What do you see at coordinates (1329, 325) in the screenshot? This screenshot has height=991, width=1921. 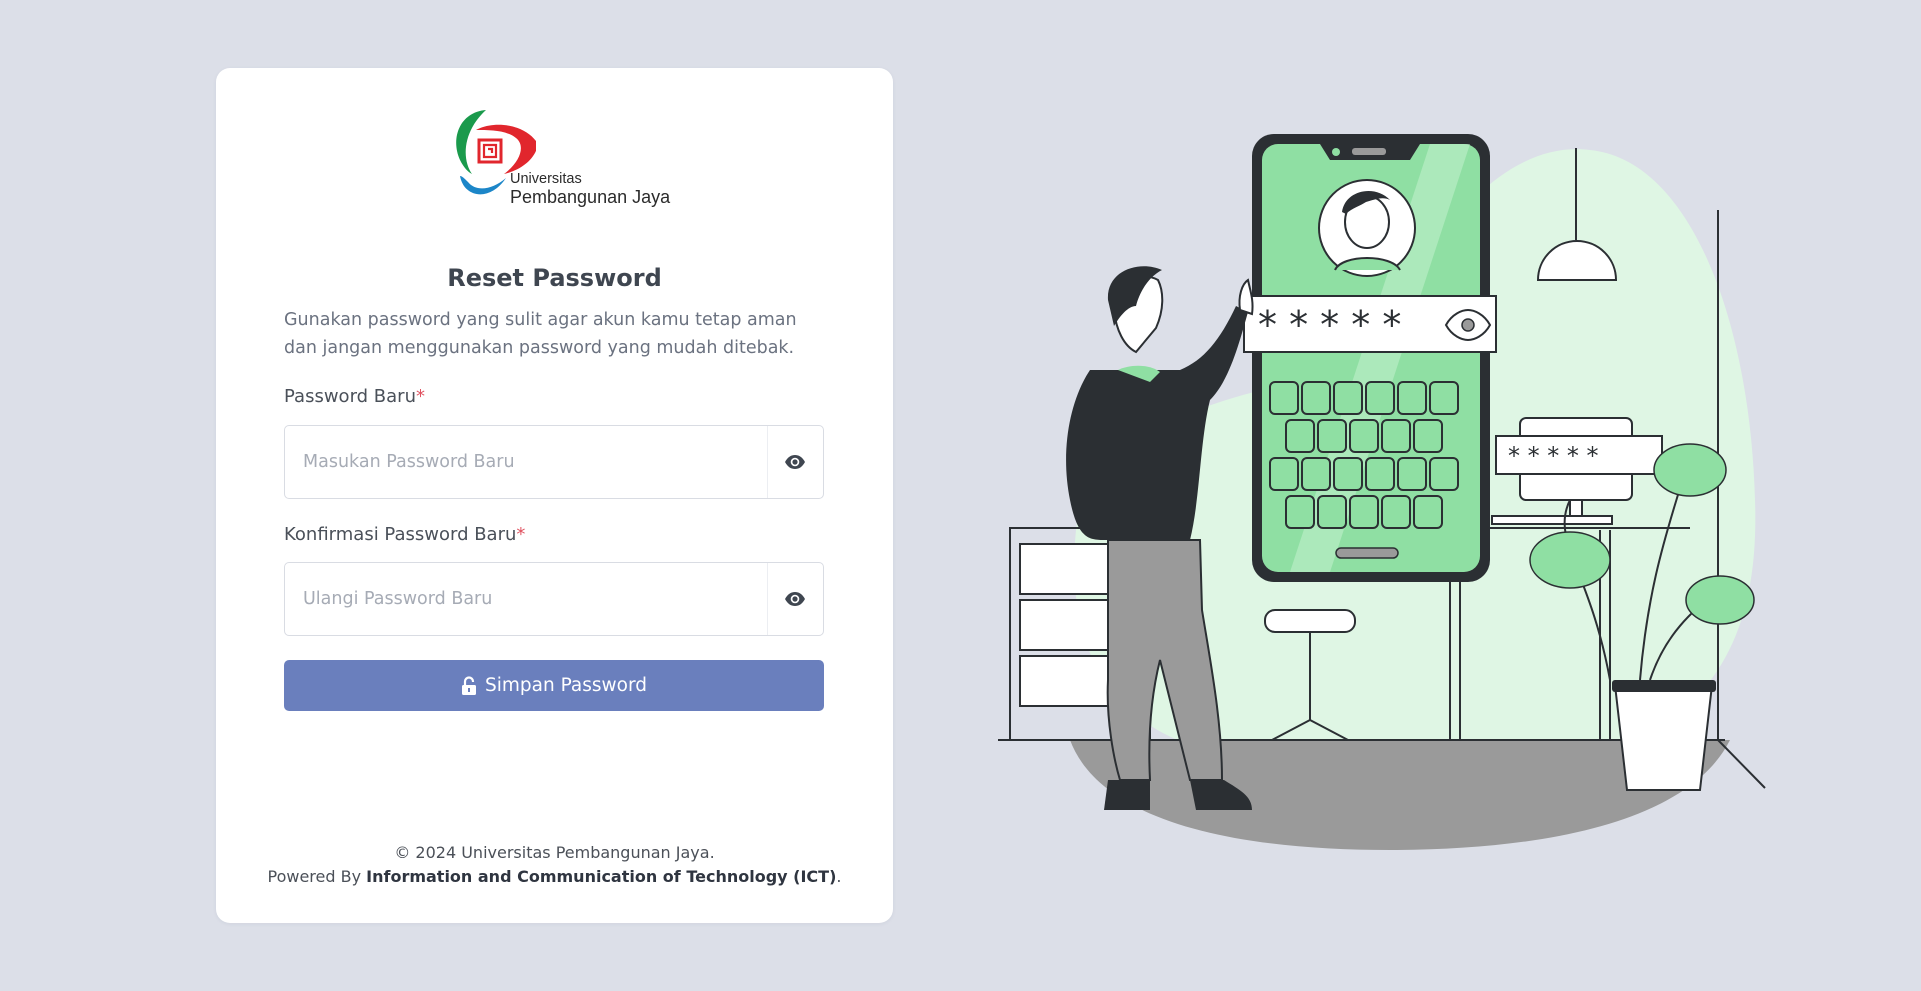 I see `phone-password-mask: * * * * *` at bounding box center [1329, 325].